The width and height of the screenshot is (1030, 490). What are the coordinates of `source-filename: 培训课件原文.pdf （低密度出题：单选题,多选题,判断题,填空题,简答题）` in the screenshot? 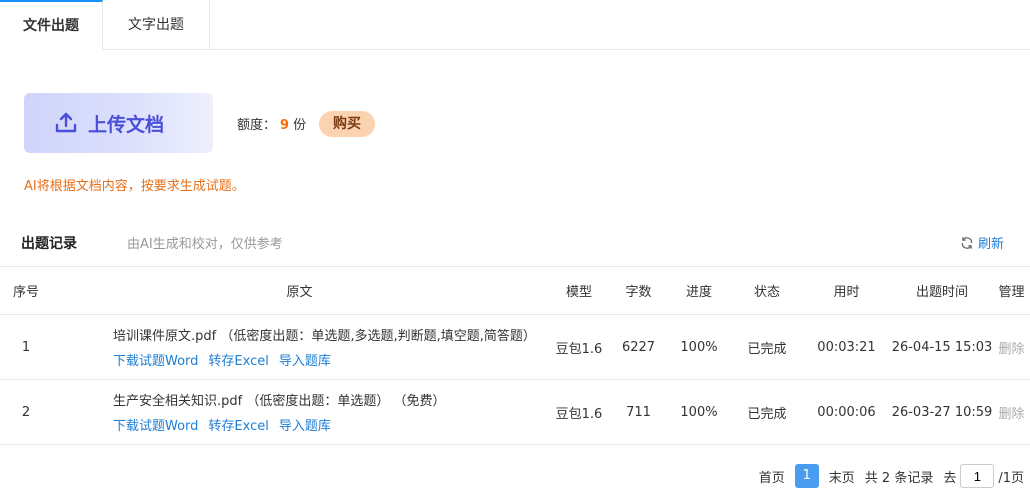 It's located at (324, 336).